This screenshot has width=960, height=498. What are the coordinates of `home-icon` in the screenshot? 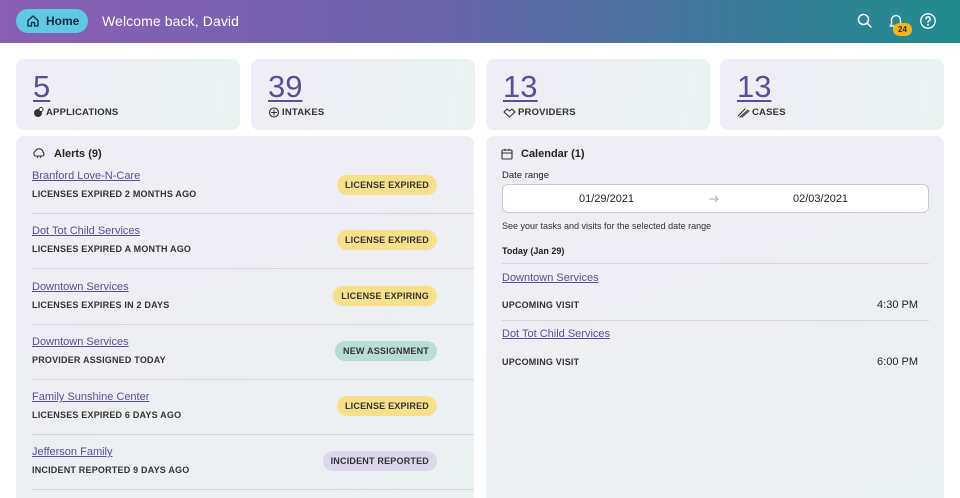 It's located at (33, 21).